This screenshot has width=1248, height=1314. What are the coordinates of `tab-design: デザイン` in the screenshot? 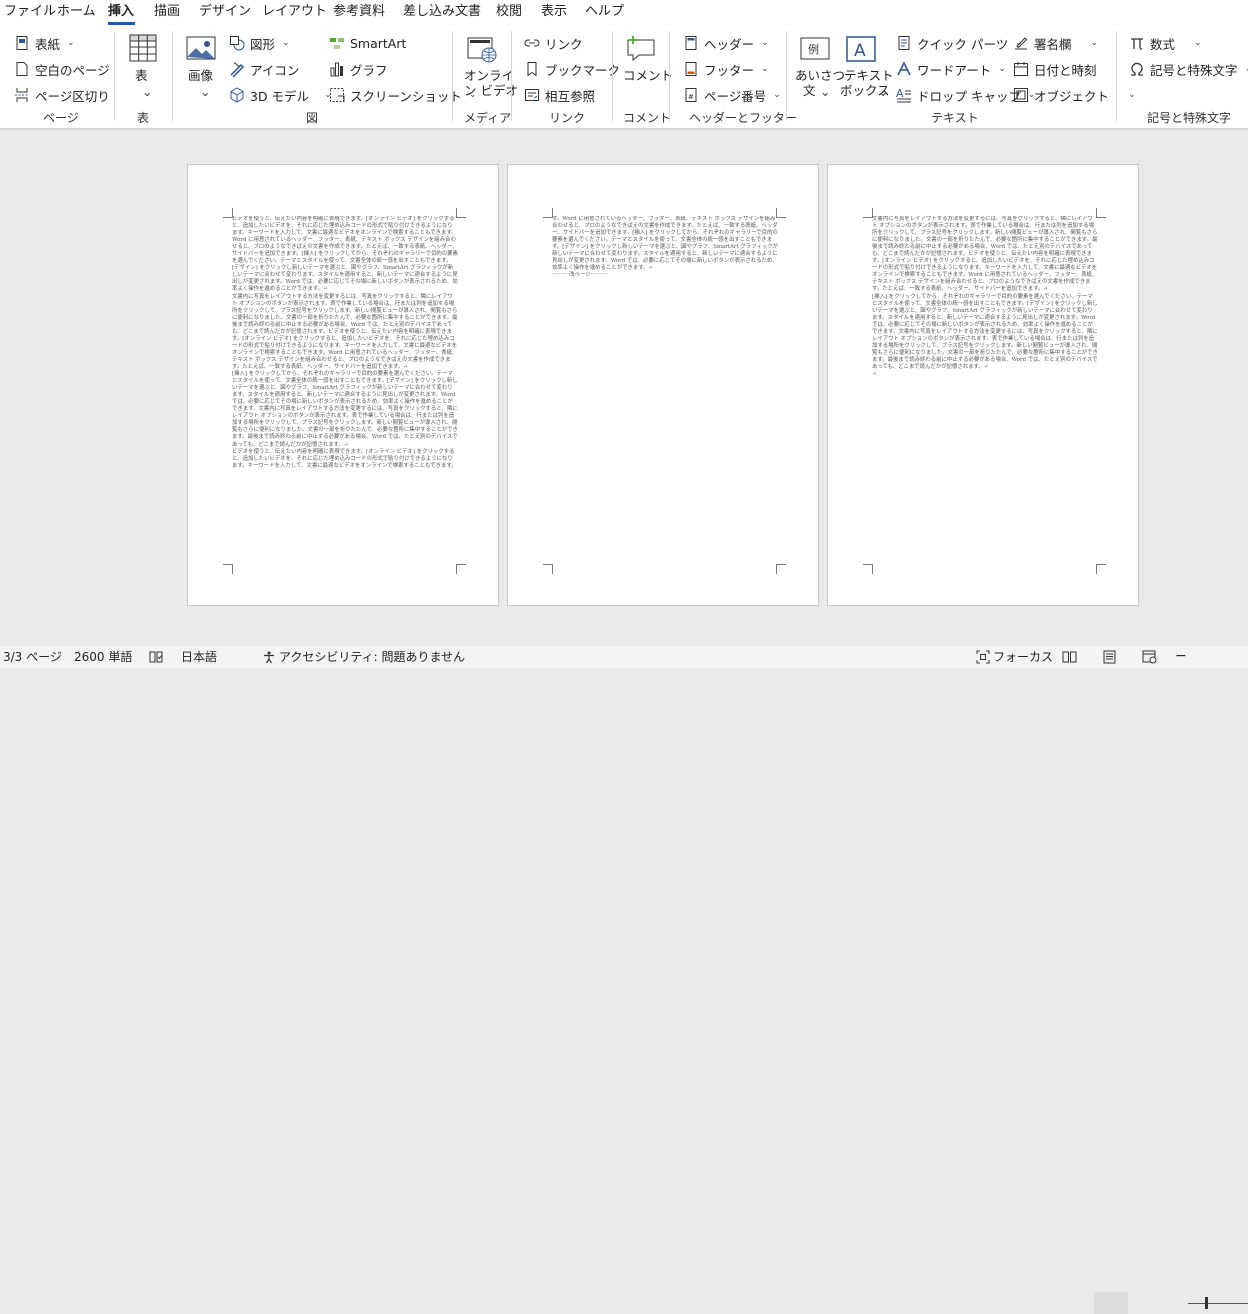 It's located at (225, 12).